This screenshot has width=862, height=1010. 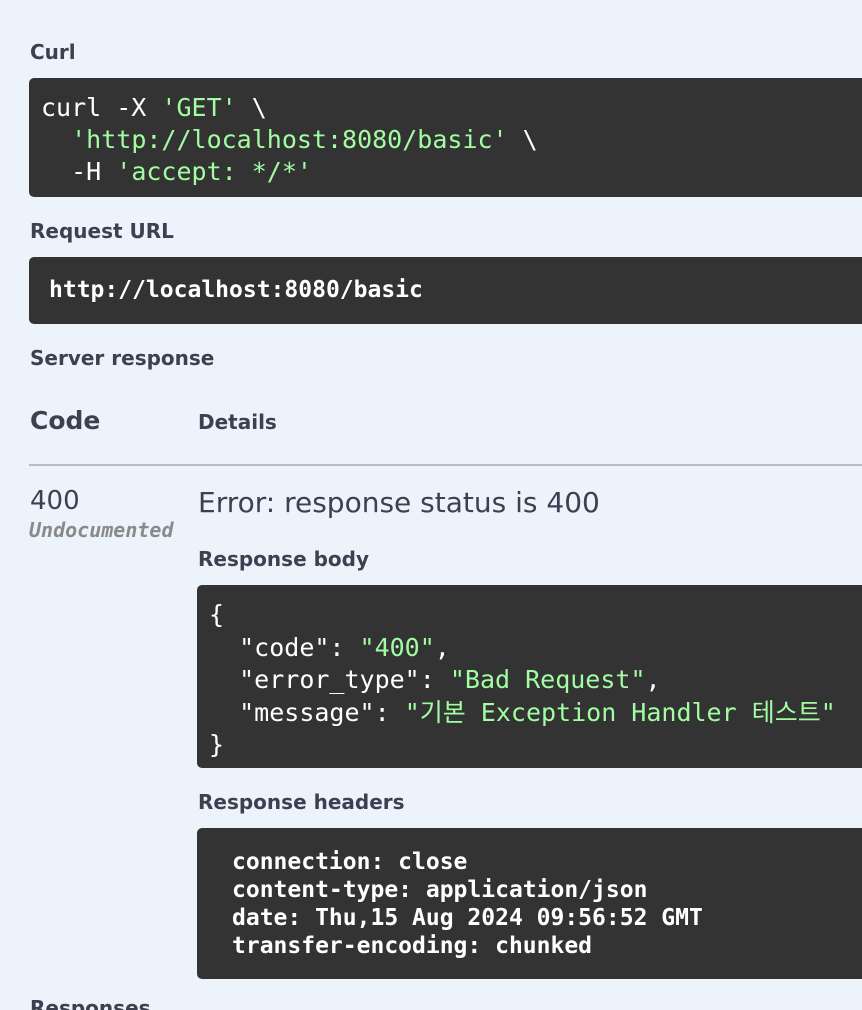 What do you see at coordinates (55, 501) in the screenshot?
I see `response-status-code: 400` at bounding box center [55, 501].